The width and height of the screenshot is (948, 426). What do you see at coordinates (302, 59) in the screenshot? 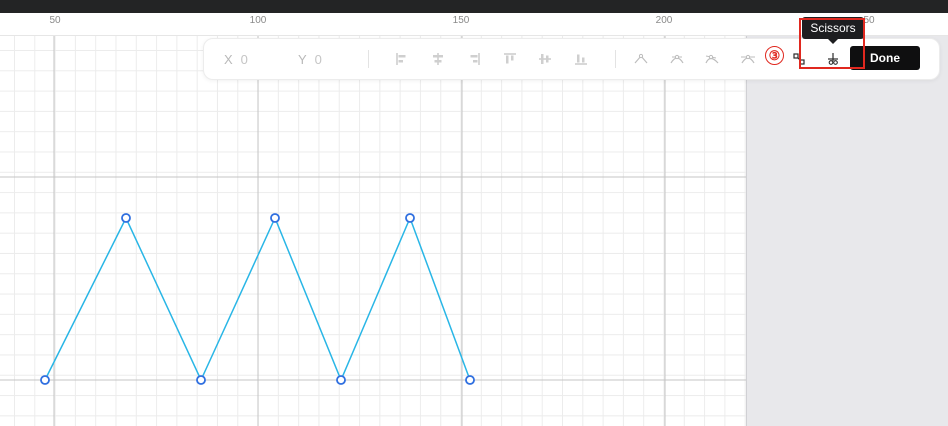
I see `y-label: Y` at bounding box center [302, 59].